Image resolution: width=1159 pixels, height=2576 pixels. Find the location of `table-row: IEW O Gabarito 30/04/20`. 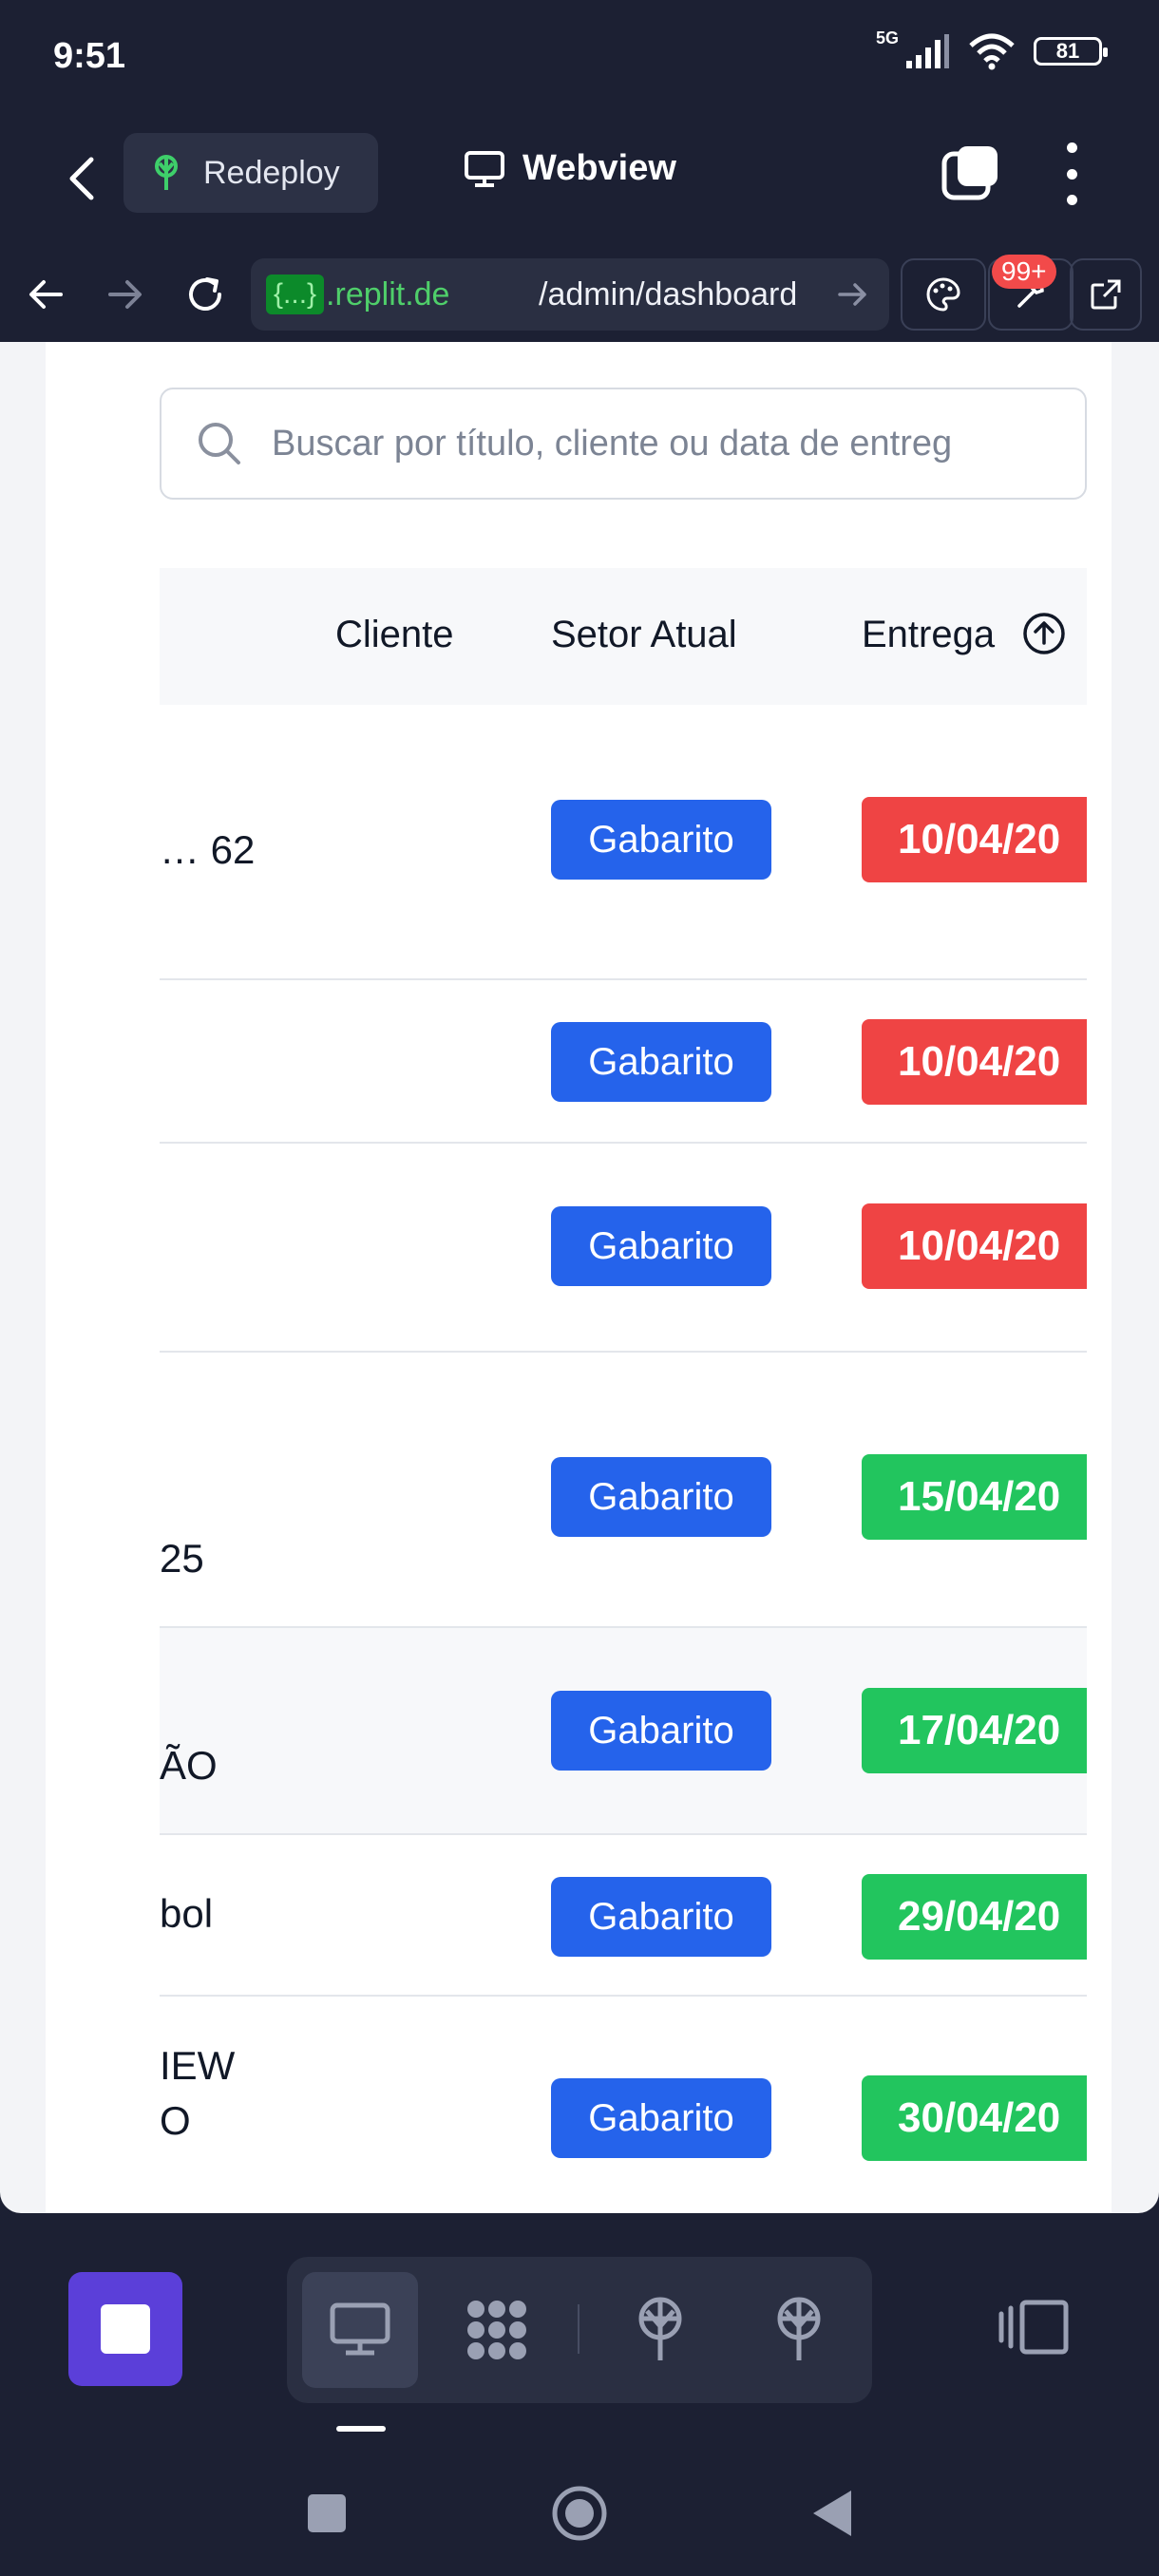

table-row: IEW O Gabarito 30/04/20 is located at coordinates (623, 2105).